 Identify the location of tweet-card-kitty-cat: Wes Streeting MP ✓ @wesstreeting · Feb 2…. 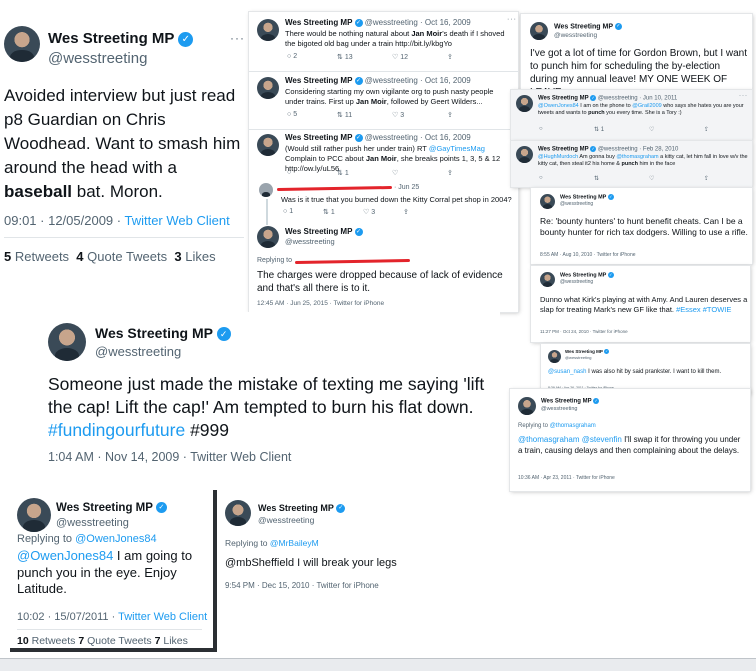
(631, 164).